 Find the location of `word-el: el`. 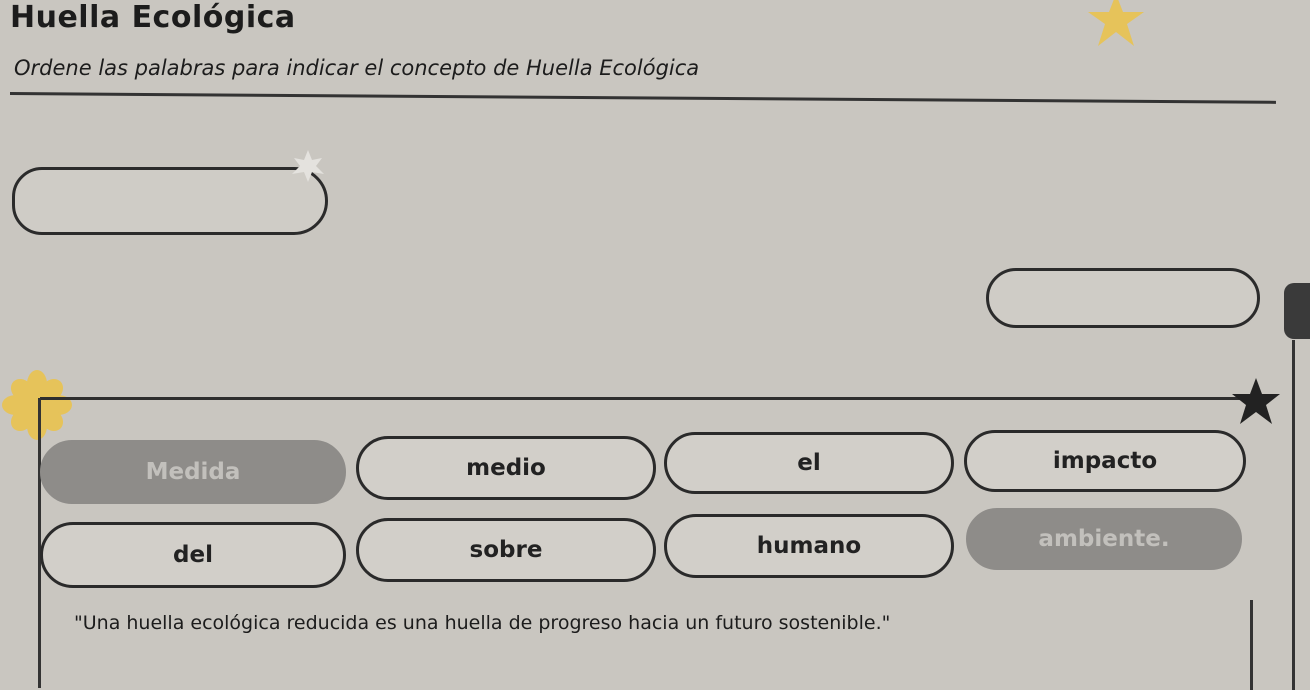

word-el: el is located at coordinates (809, 463).